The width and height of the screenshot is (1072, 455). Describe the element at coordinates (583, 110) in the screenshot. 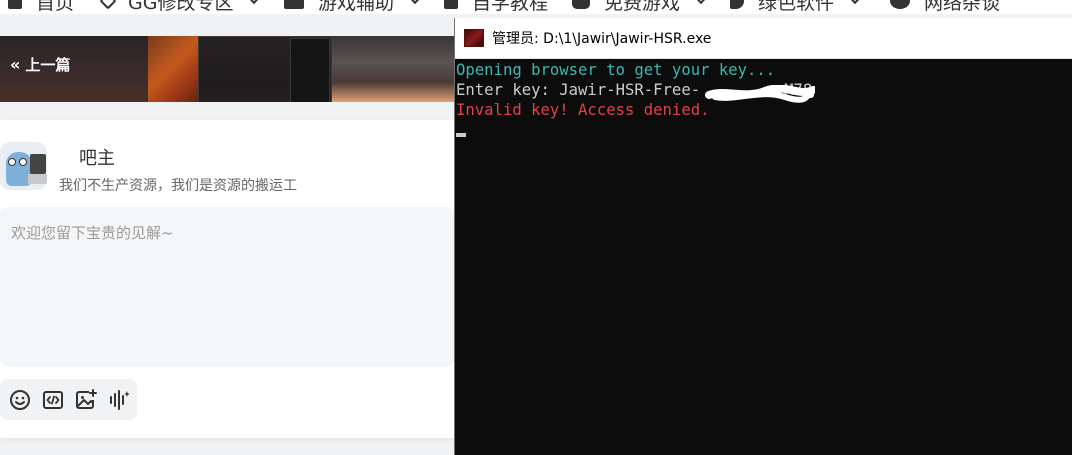

I see `console-line-denied: Invalid key! Access denied.` at that location.